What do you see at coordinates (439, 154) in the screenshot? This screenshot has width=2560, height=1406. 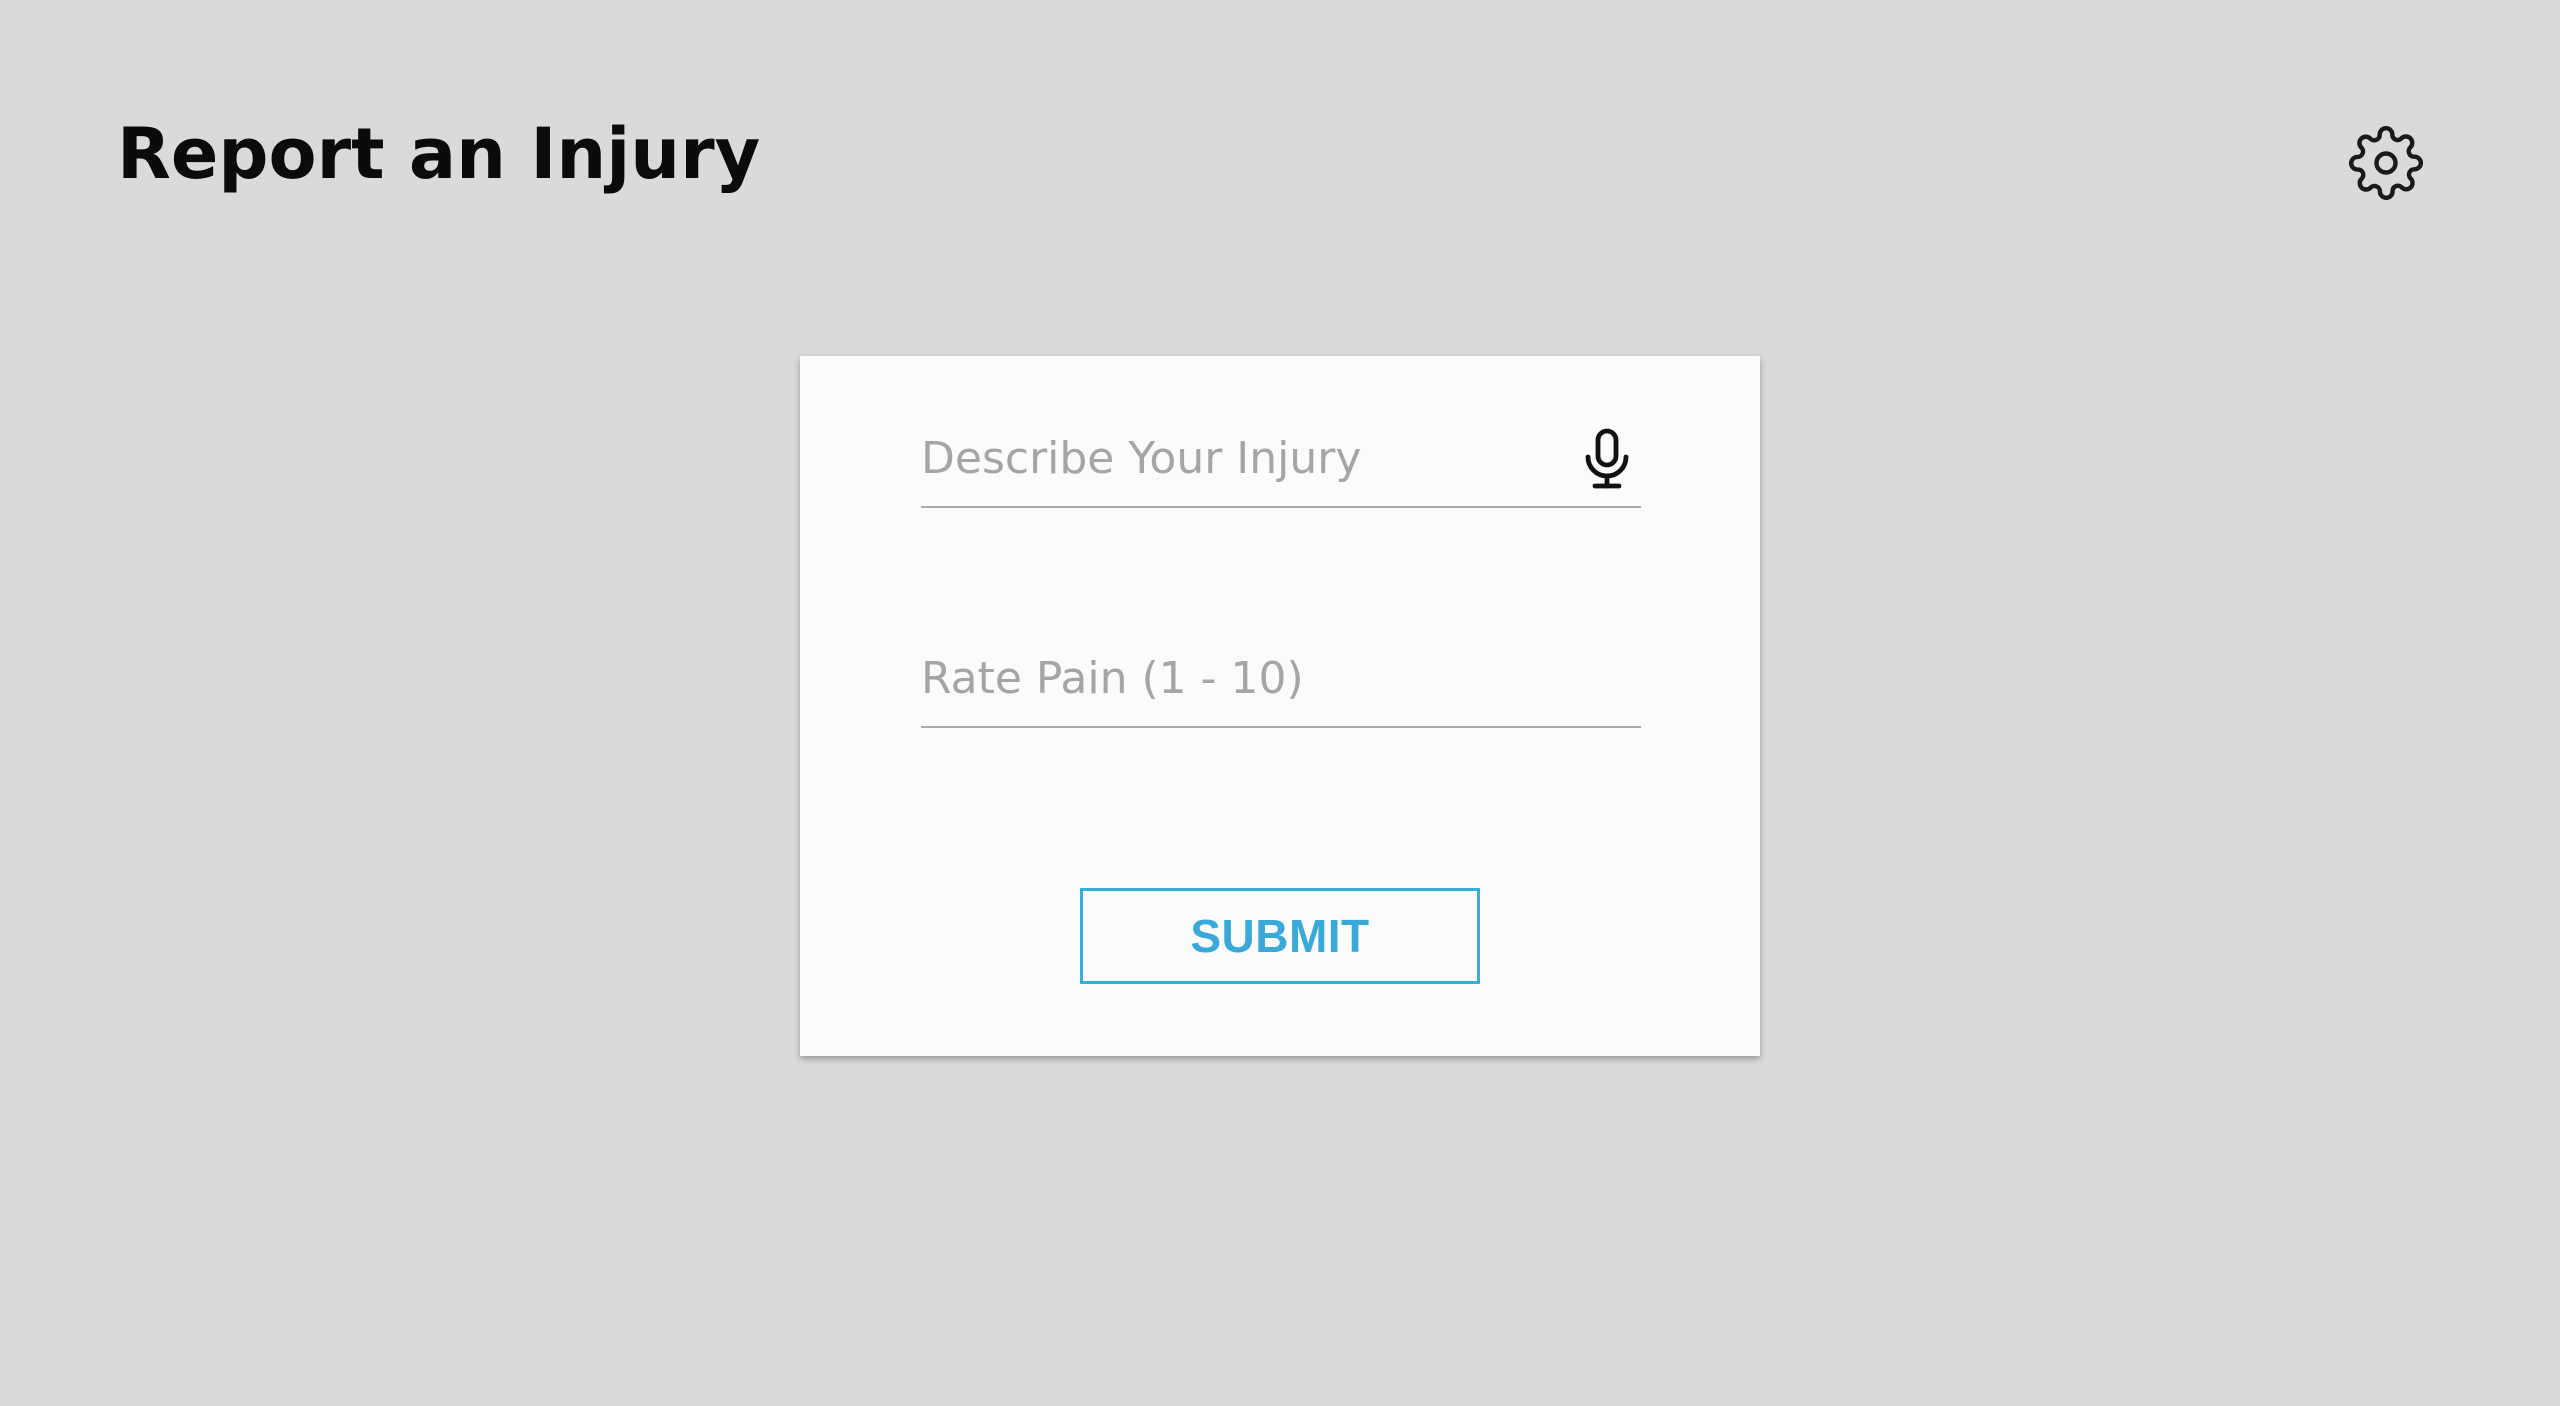 I see `page-title: Report an Injury` at bounding box center [439, 154].